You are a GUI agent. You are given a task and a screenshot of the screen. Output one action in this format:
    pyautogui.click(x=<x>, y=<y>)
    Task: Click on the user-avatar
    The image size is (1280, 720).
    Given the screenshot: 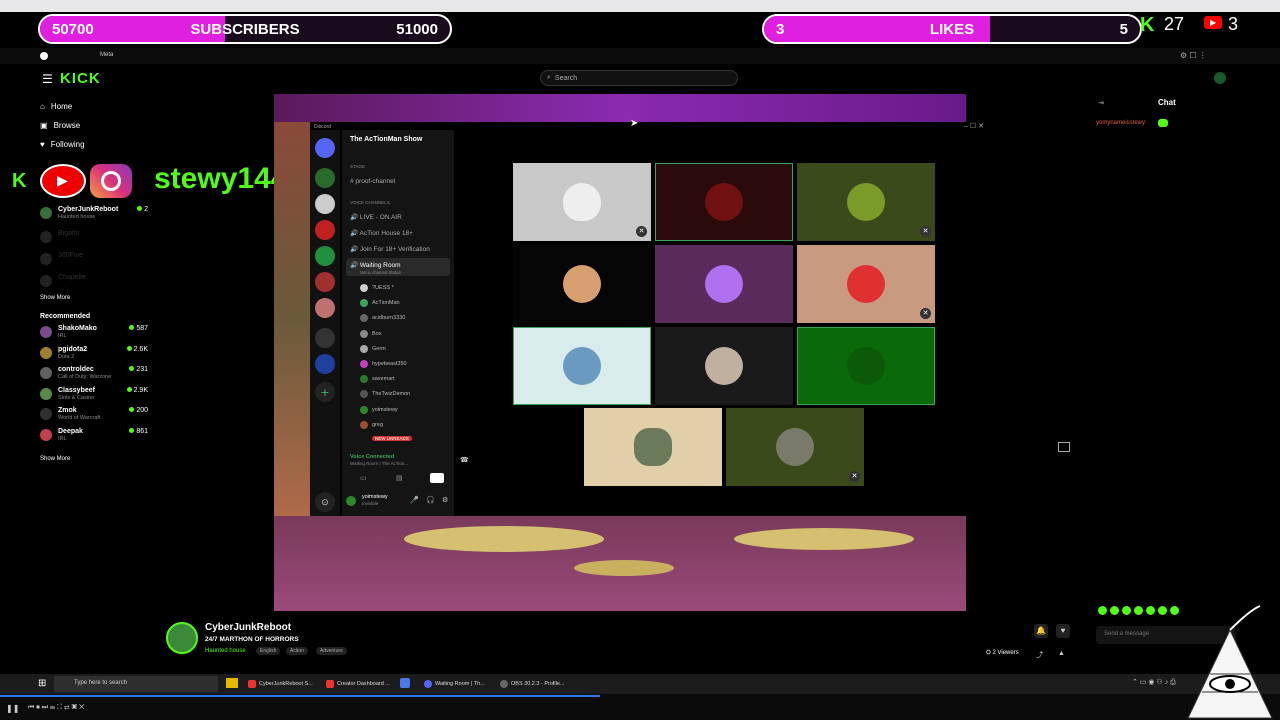 What is the action you would take?
    pyautogui.click(x=1220, y=78)
    